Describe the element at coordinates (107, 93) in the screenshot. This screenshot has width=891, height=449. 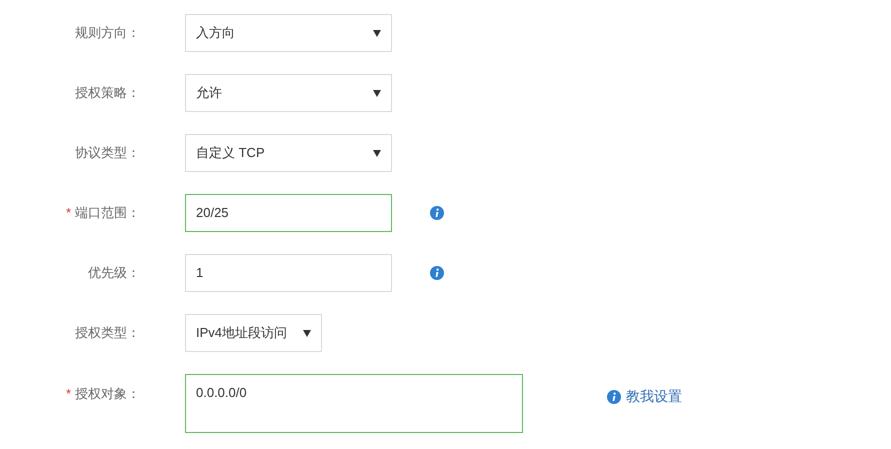
I see `field-label: 授权策略：` at that location.